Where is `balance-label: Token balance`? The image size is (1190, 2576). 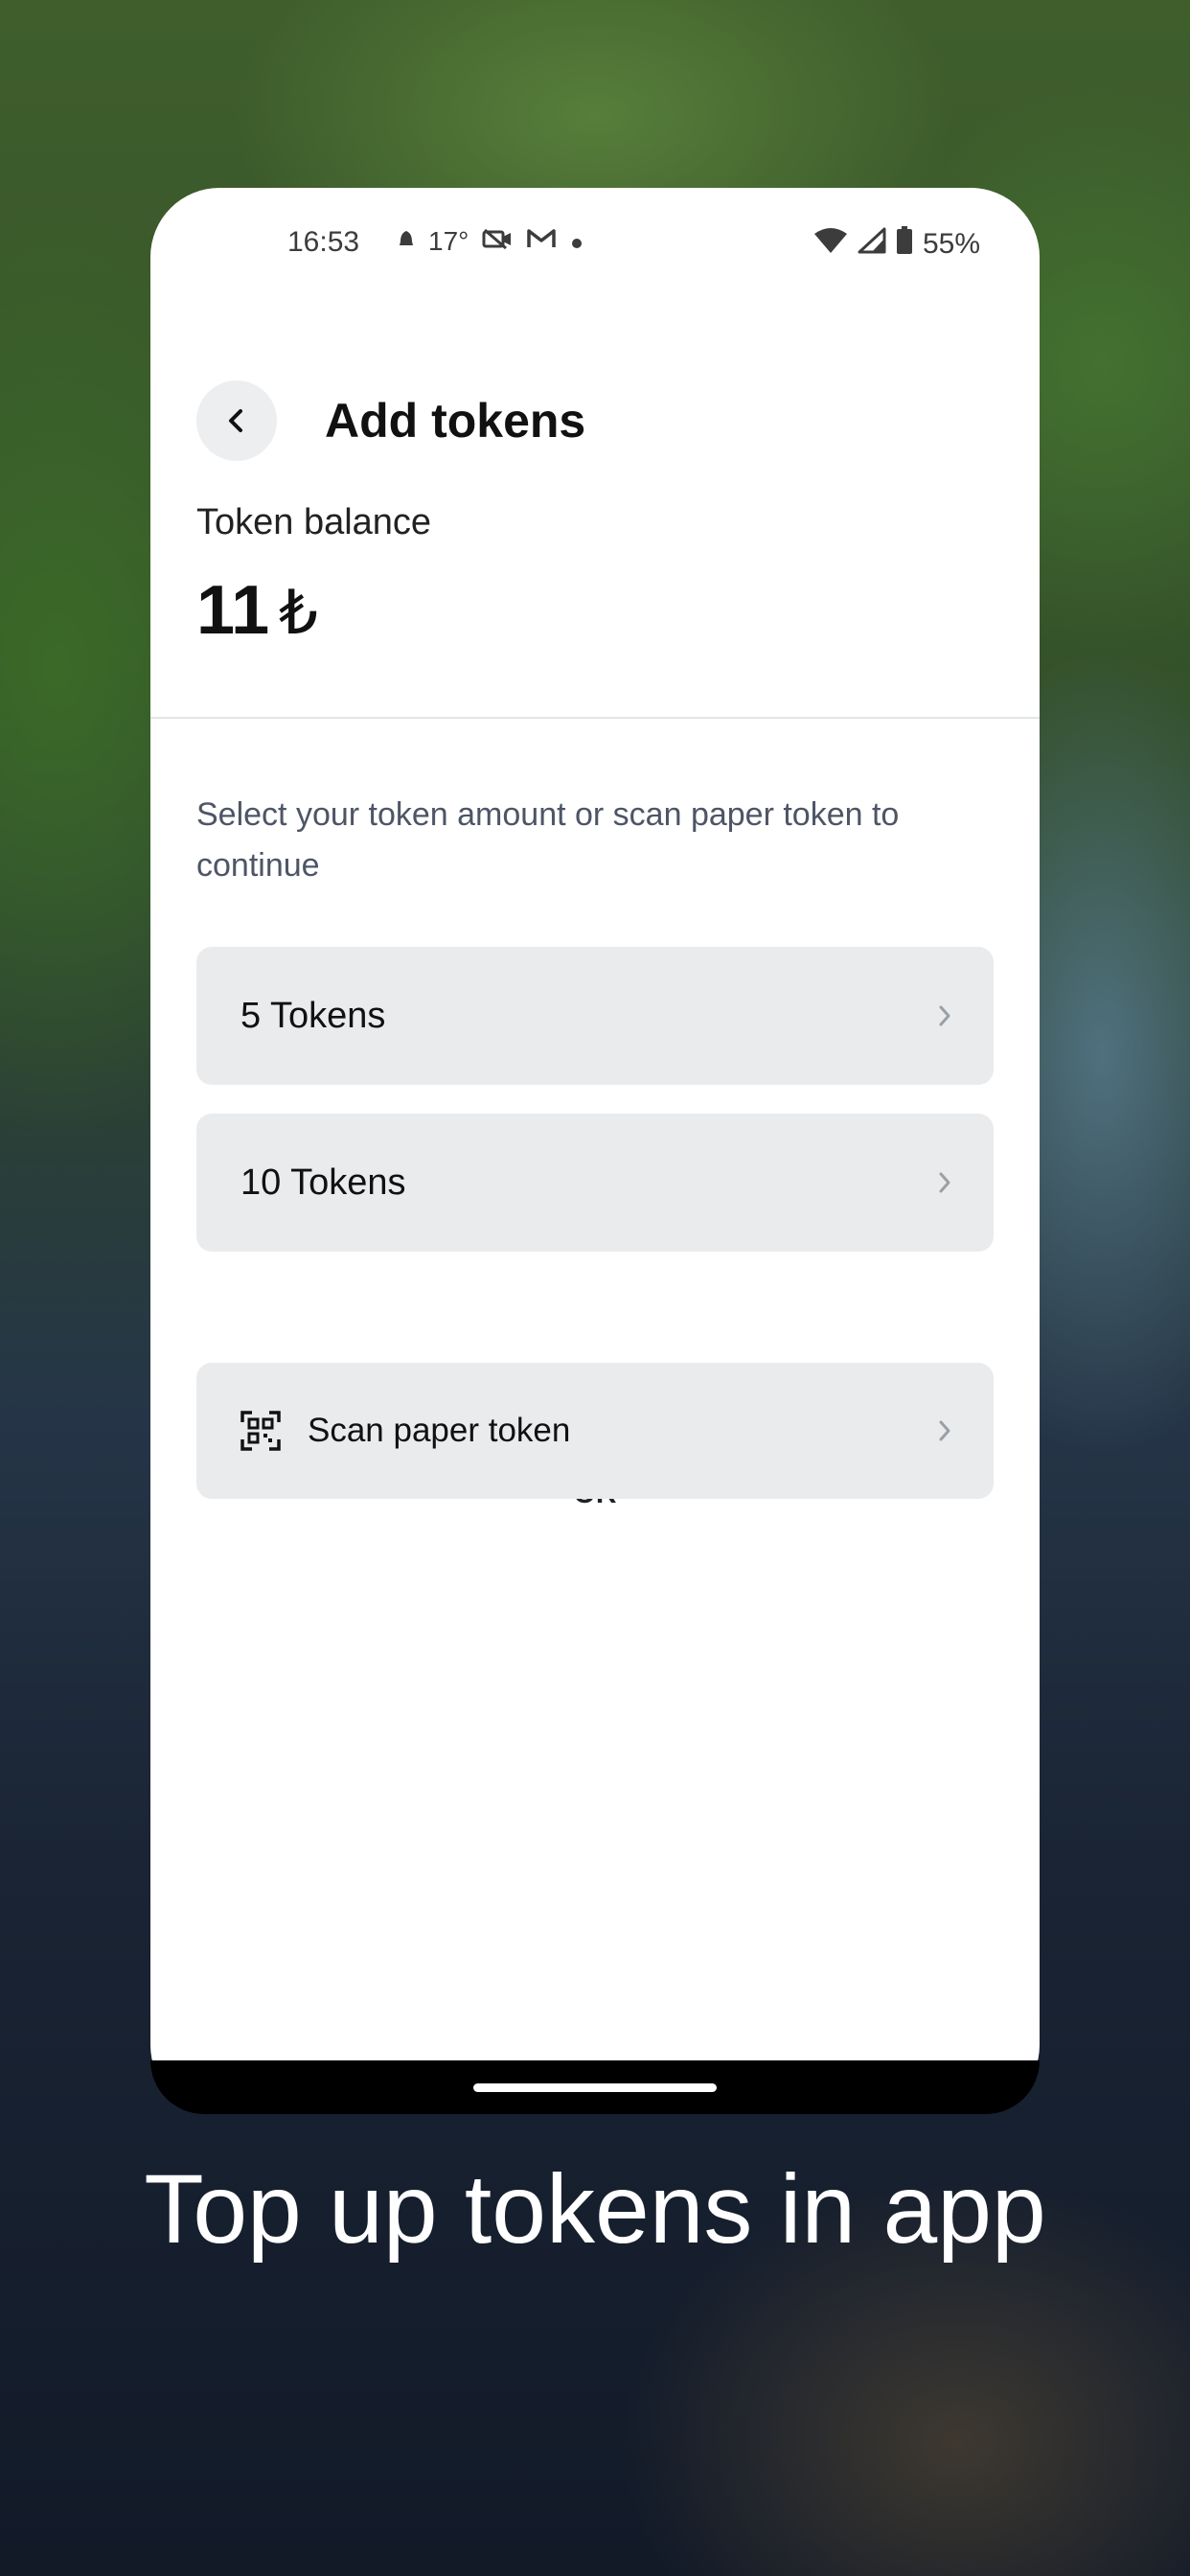
balance-label: Token balance is located at coordinates (314, 522).